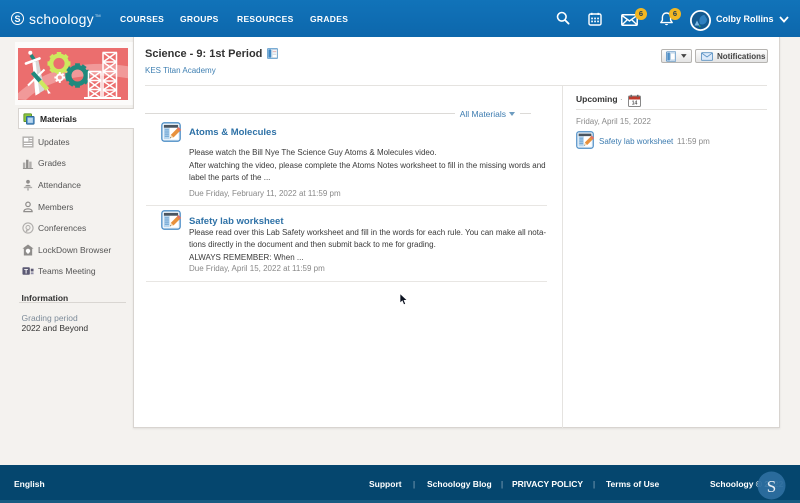 The width and height of the screenshot is (800, 503). Describe the element at coordinates (26, 272) in the screenshot. I see `svg-text: T` at that location.